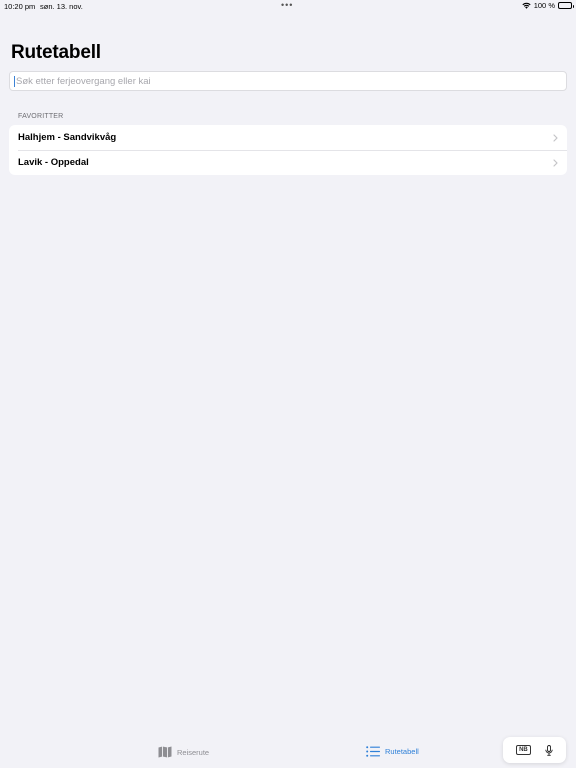  I want to click on status-date: søn. 13. nov., so click(61, 6).